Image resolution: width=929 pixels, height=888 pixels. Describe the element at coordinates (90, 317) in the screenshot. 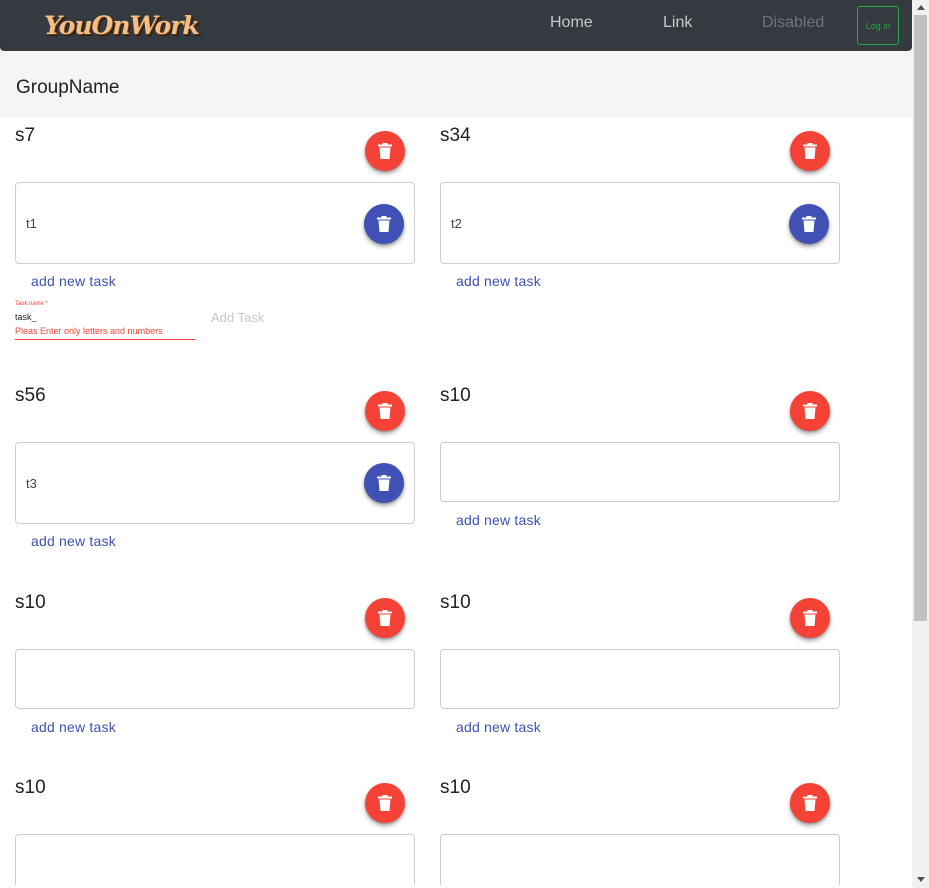

I see `task-name-input` at that location.